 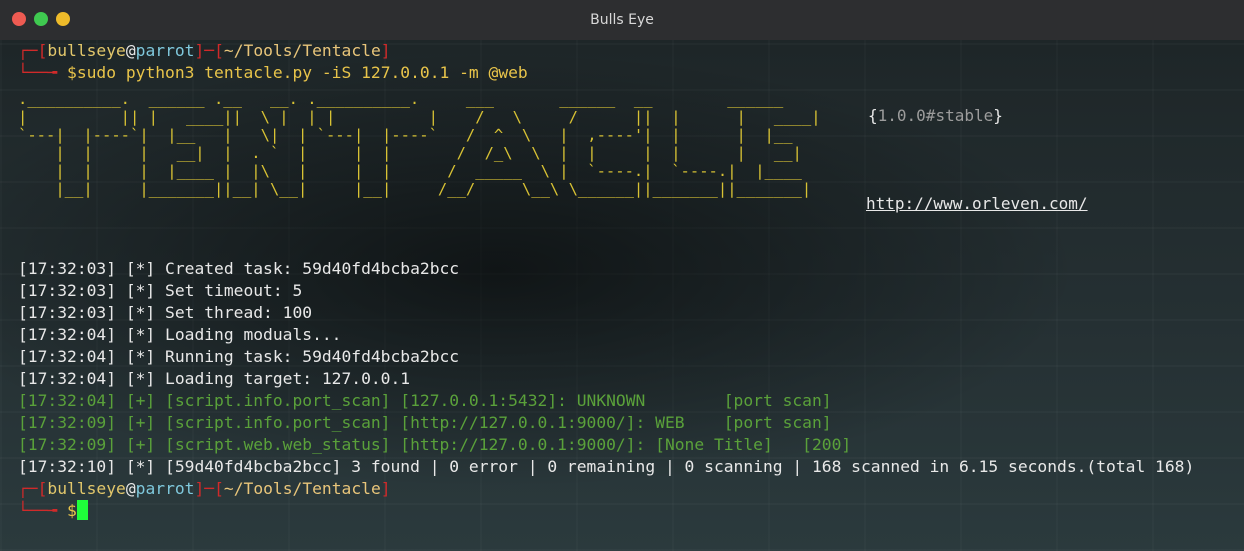 What do you see at coordinates (204, 50) in the screenshot?
I see `prompt-line-1: ┌─[bullseye@parrot]─[~/Tools/Tentacle]` at bounding box center [204, 50].